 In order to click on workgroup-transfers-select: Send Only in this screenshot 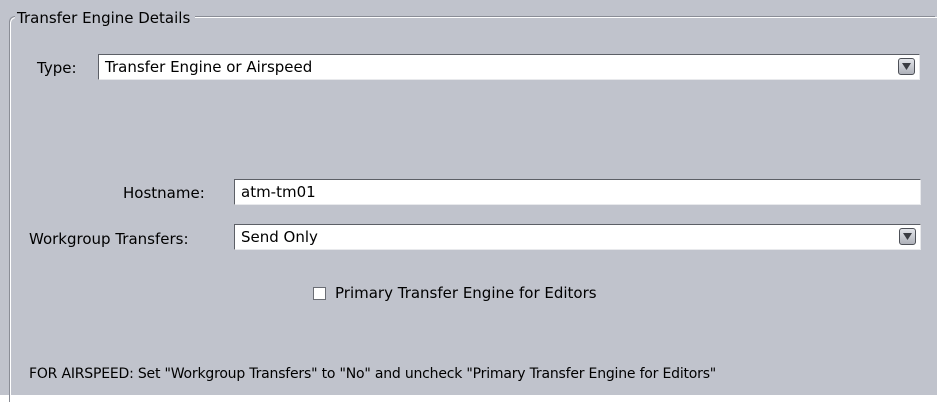, I will do `click(577, 237)`.